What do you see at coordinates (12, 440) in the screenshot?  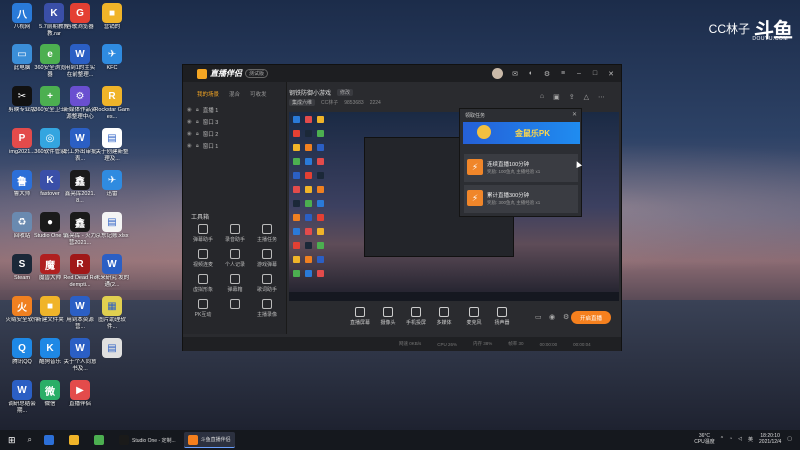 I see `start-button: ⊞` at bounding box center [12, 440].